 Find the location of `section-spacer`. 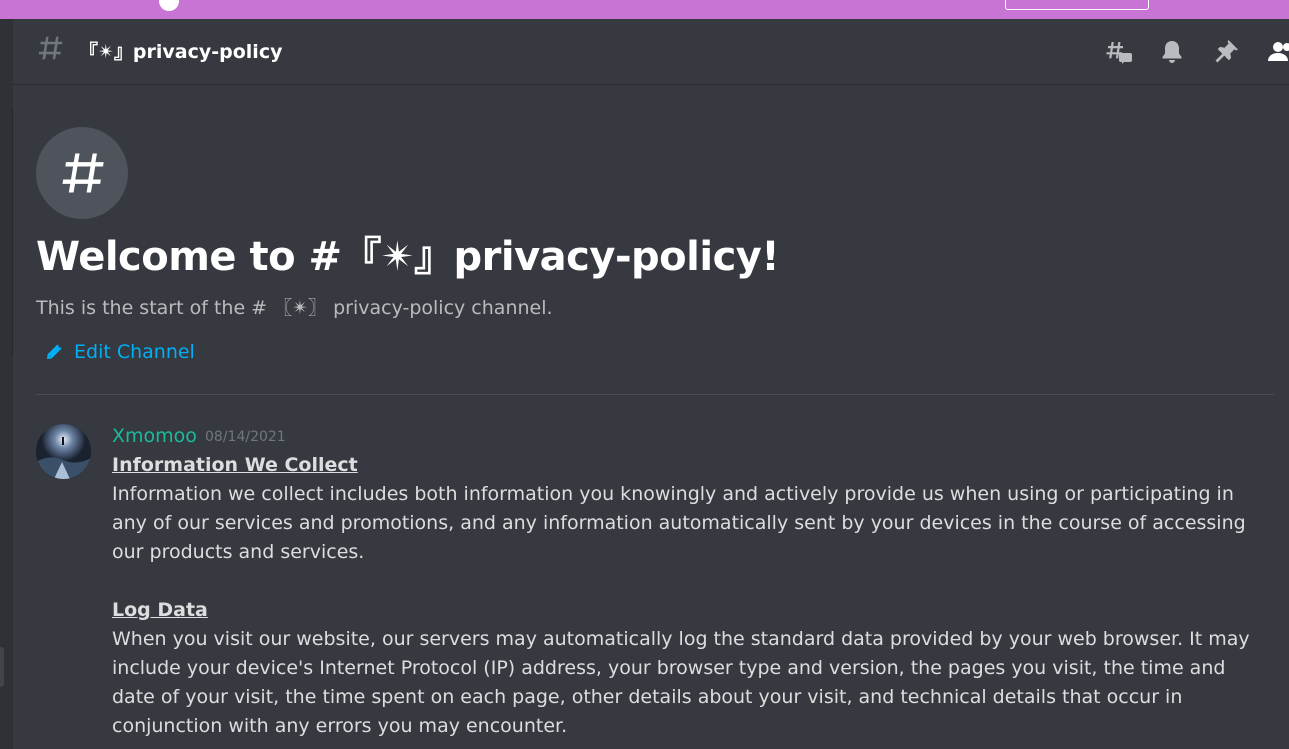

section-spacer is located at coordinates (682, 581).